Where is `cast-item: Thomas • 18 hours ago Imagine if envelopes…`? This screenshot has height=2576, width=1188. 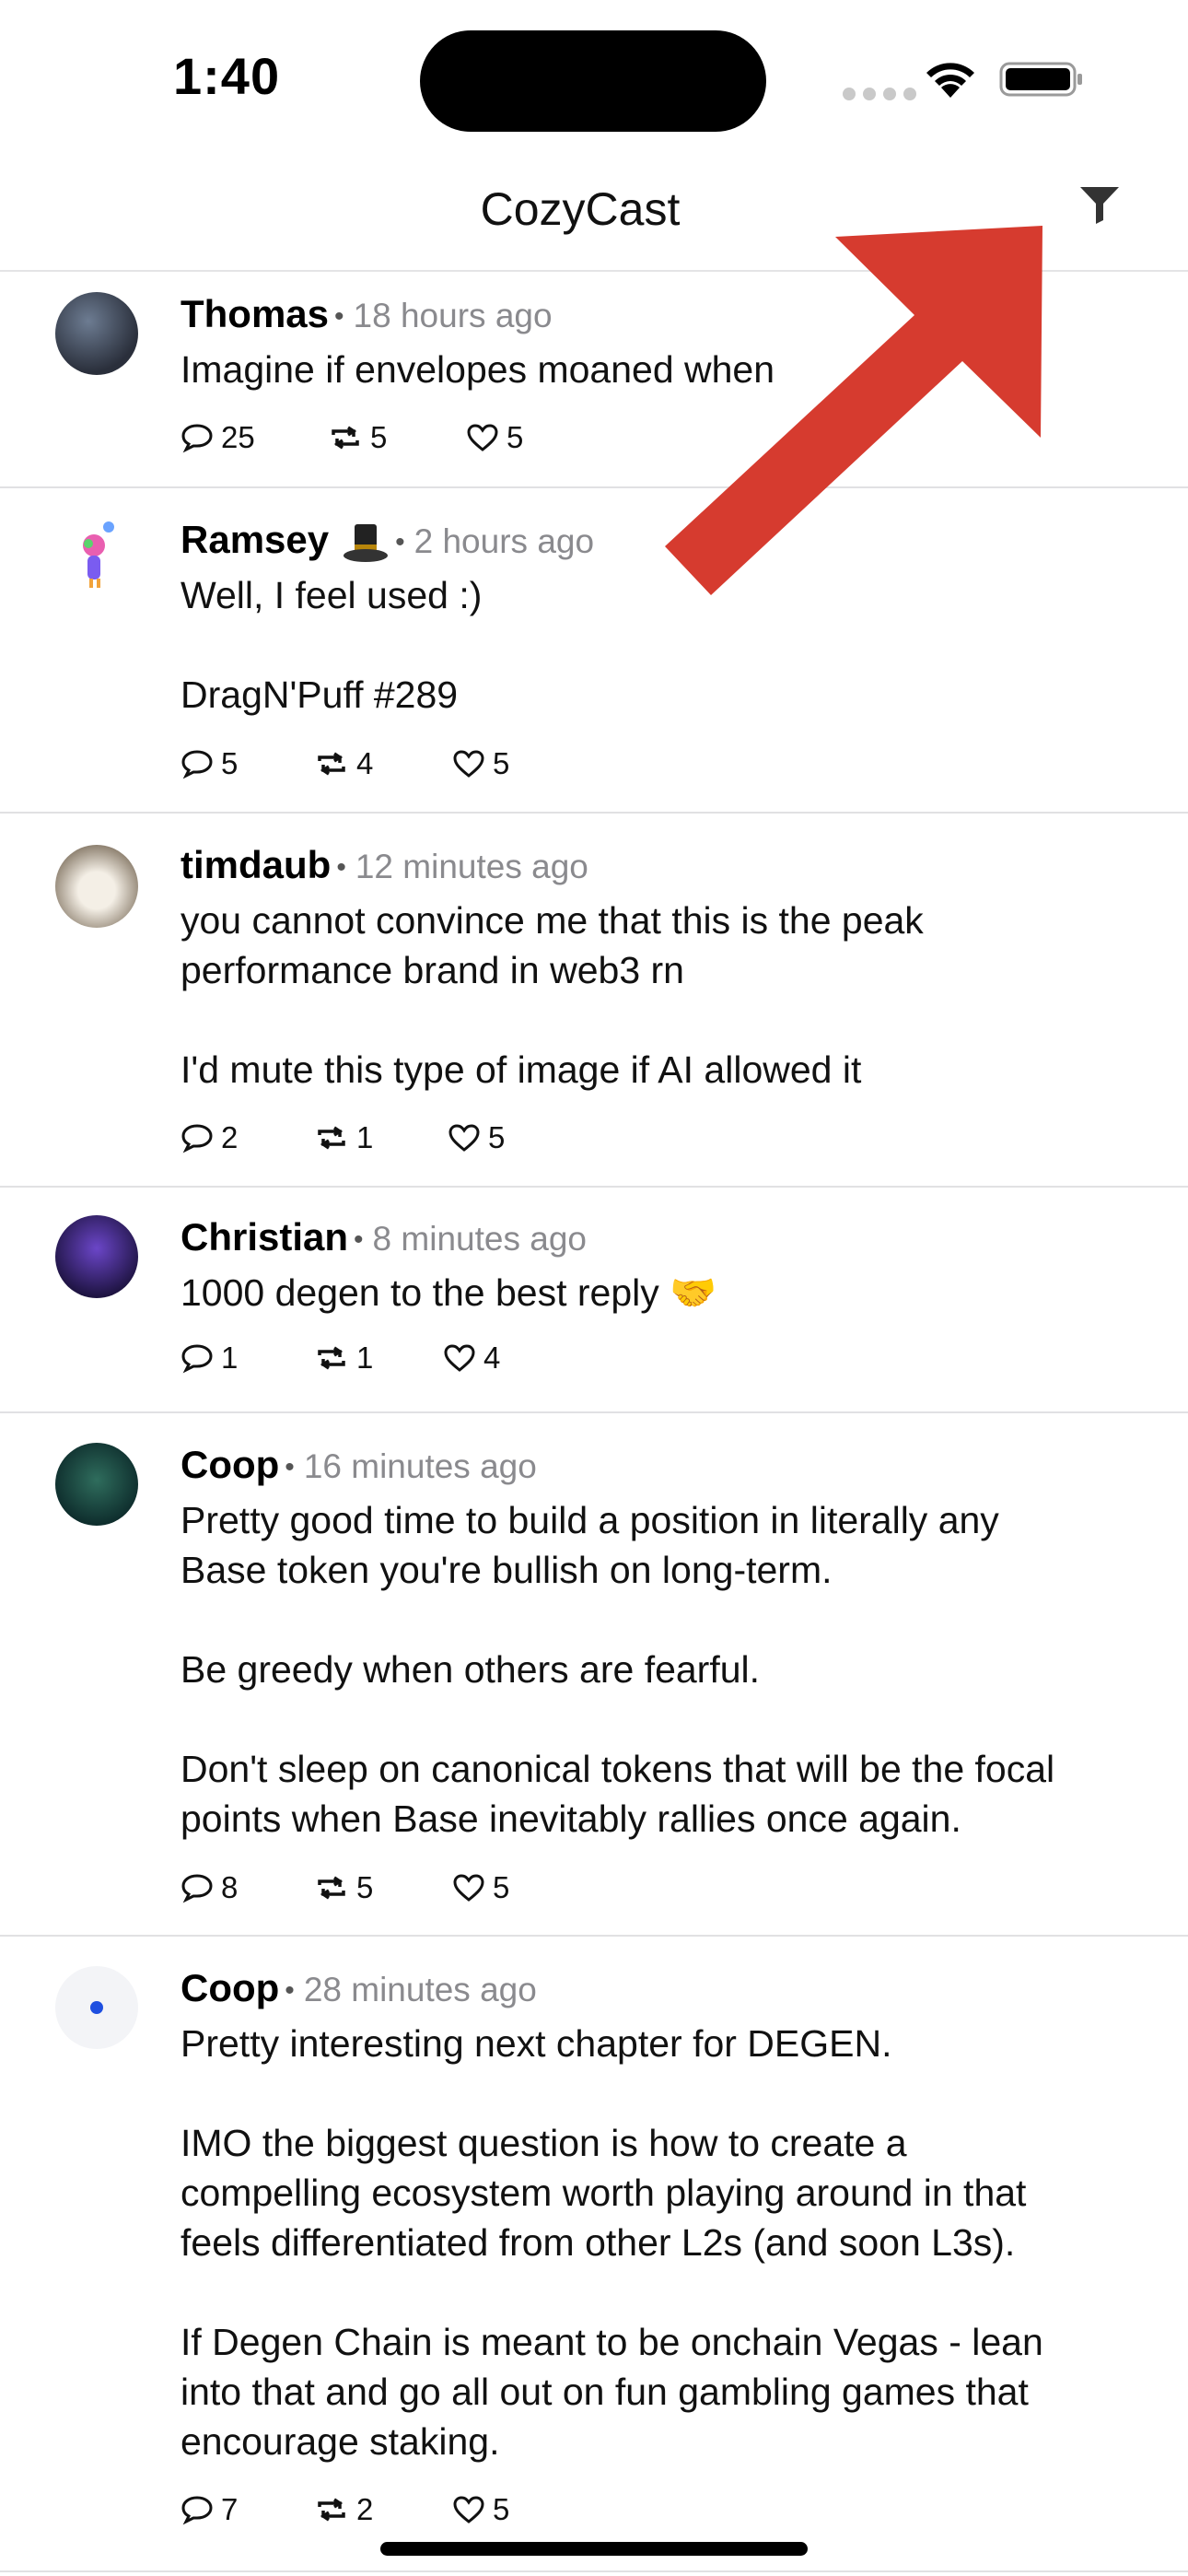 cast-item: Thomas • 18 hours ago Imagine if envelopes… is located at coordinates (594, 380).